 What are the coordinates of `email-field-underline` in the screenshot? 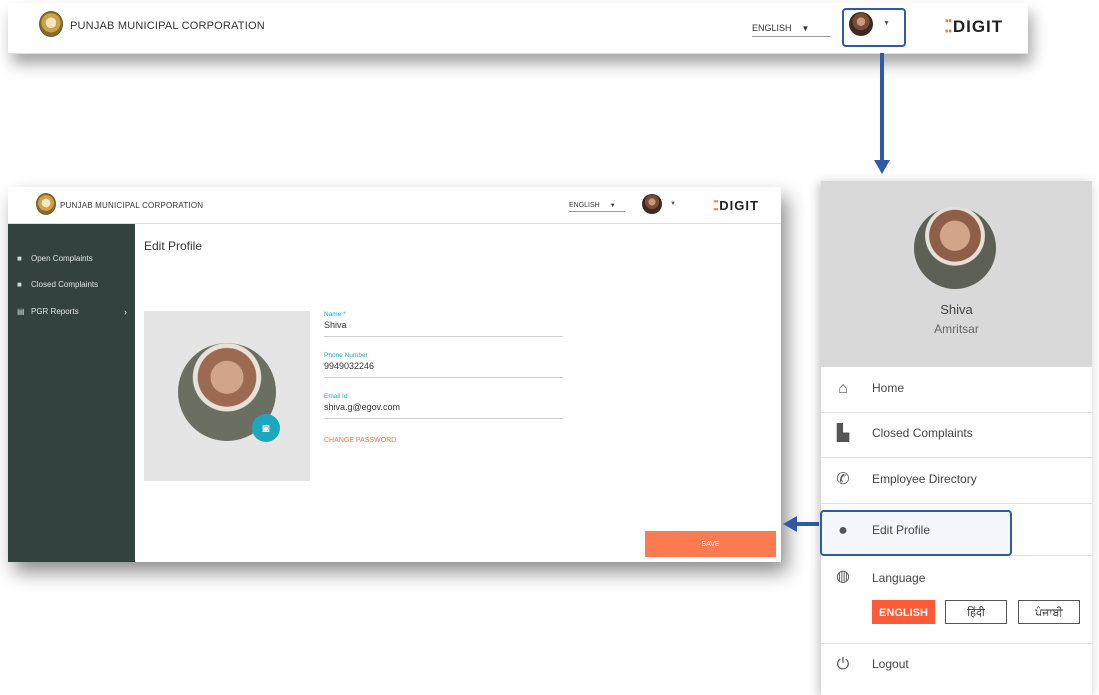 It's located at (443, 418).